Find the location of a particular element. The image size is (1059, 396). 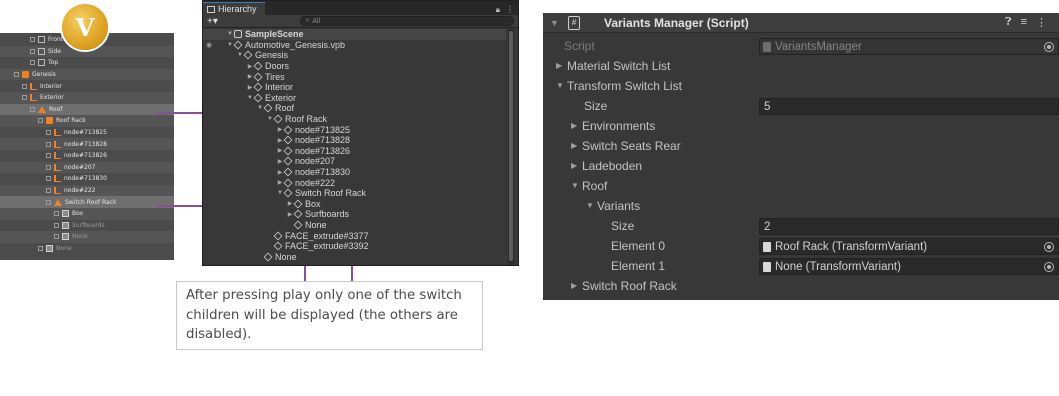

vred-node-top: Top is located at coordinates (87, 63).